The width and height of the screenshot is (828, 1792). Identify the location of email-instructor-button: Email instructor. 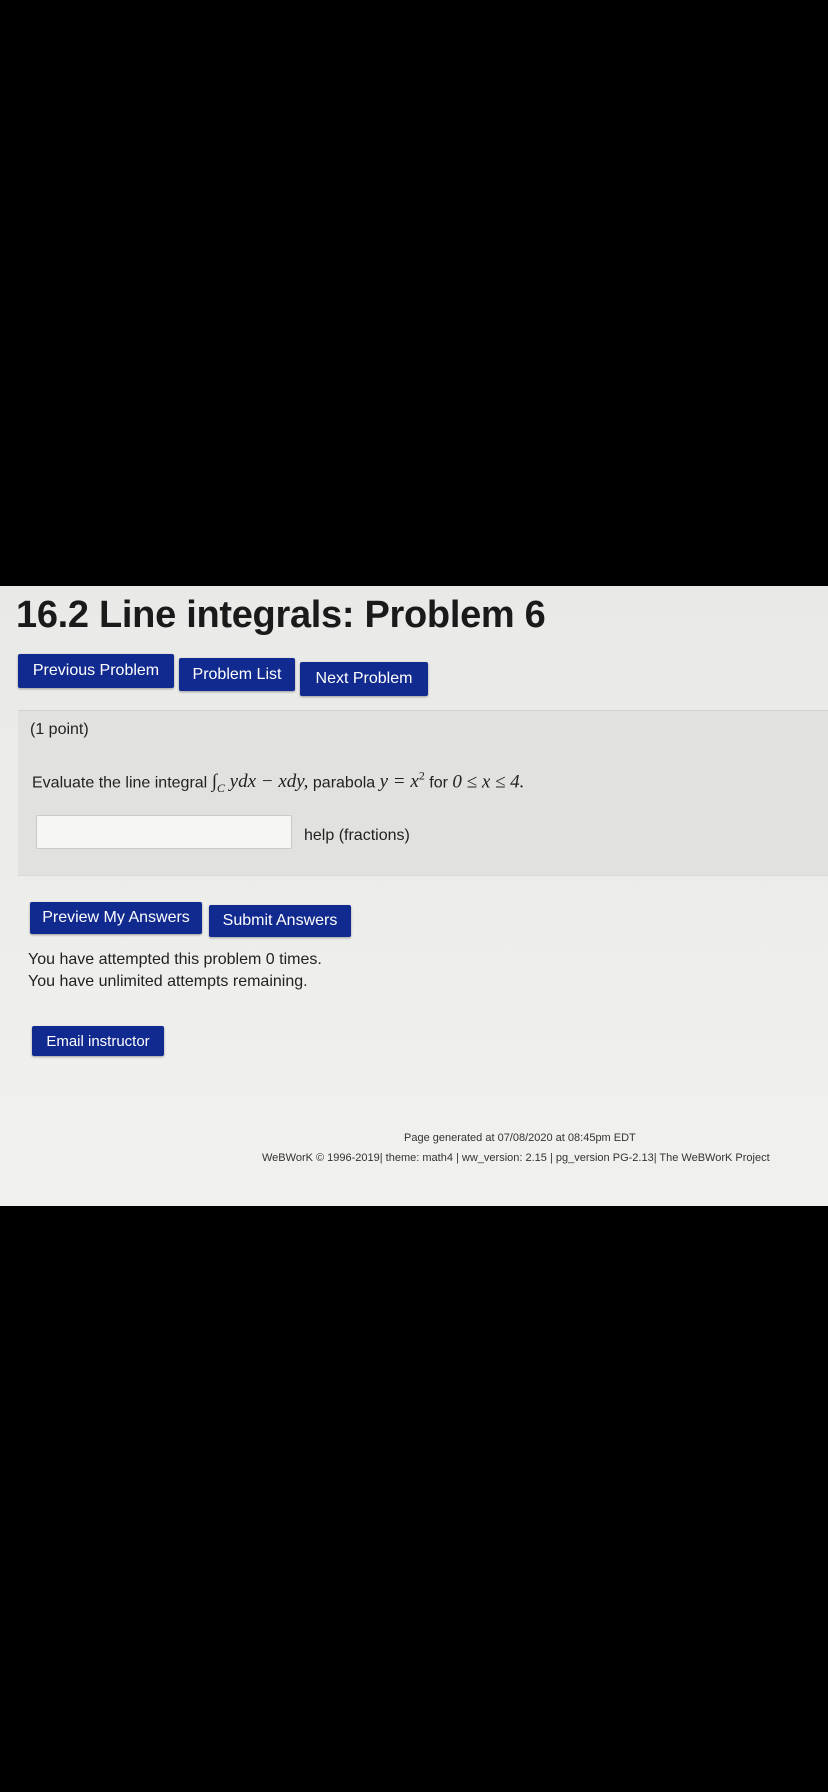
(98, 1041).